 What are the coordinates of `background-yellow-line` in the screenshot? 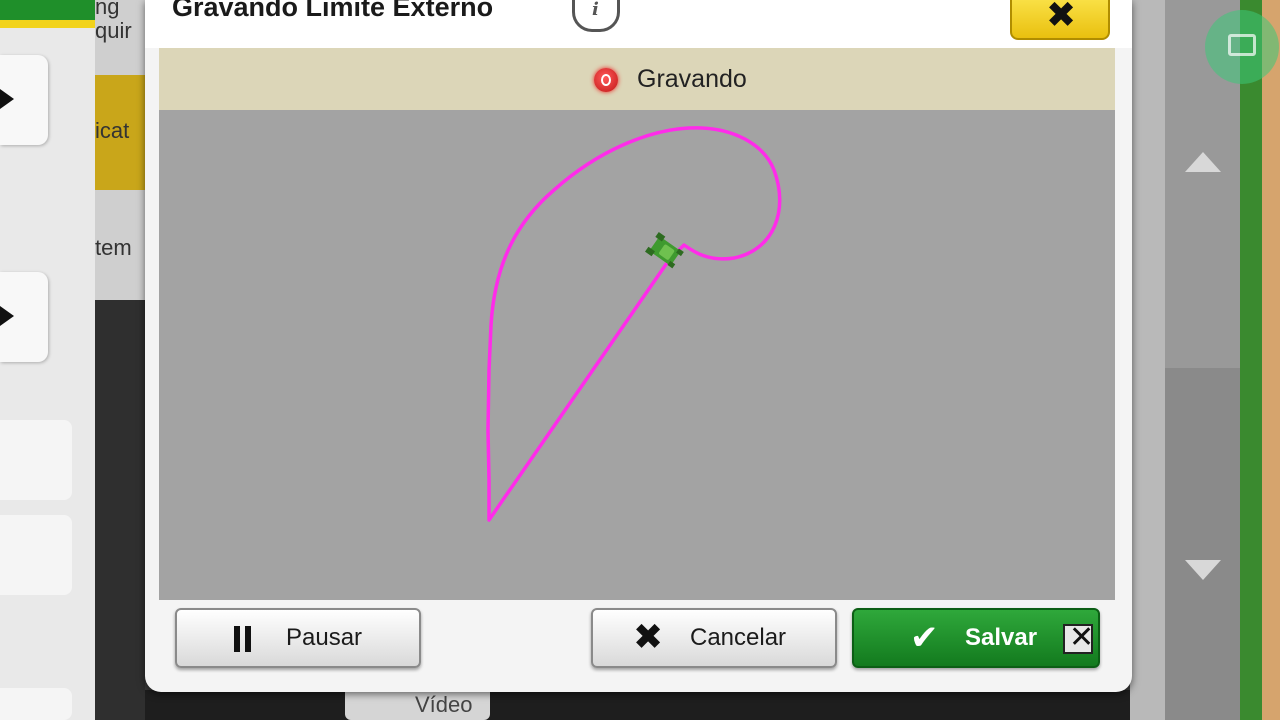 It's located at (47, 24).